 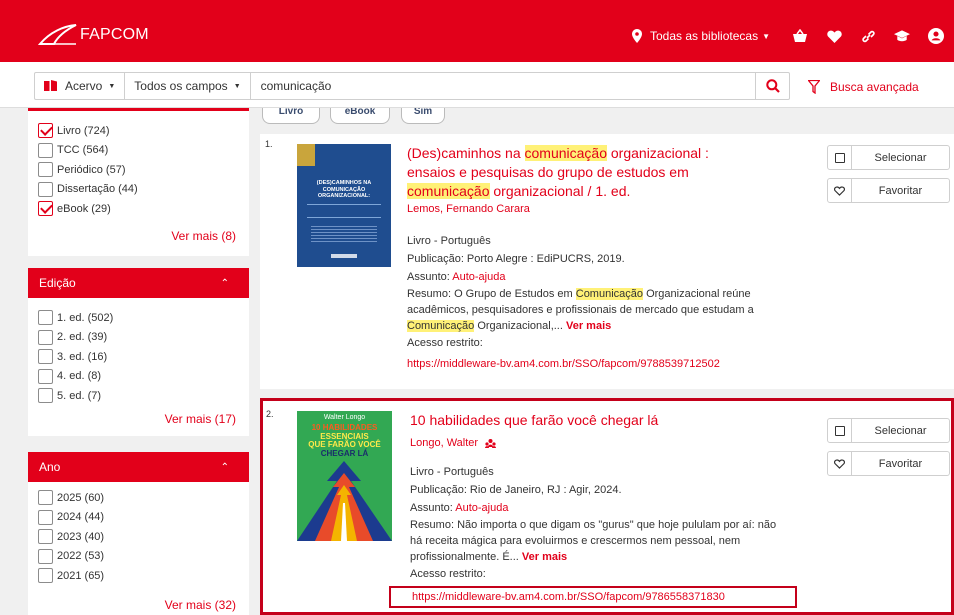 What do you see at coordinates (57, 34) in the screenshot?
I see `brand-swoosh-icon` at bounding box center [57, 34].